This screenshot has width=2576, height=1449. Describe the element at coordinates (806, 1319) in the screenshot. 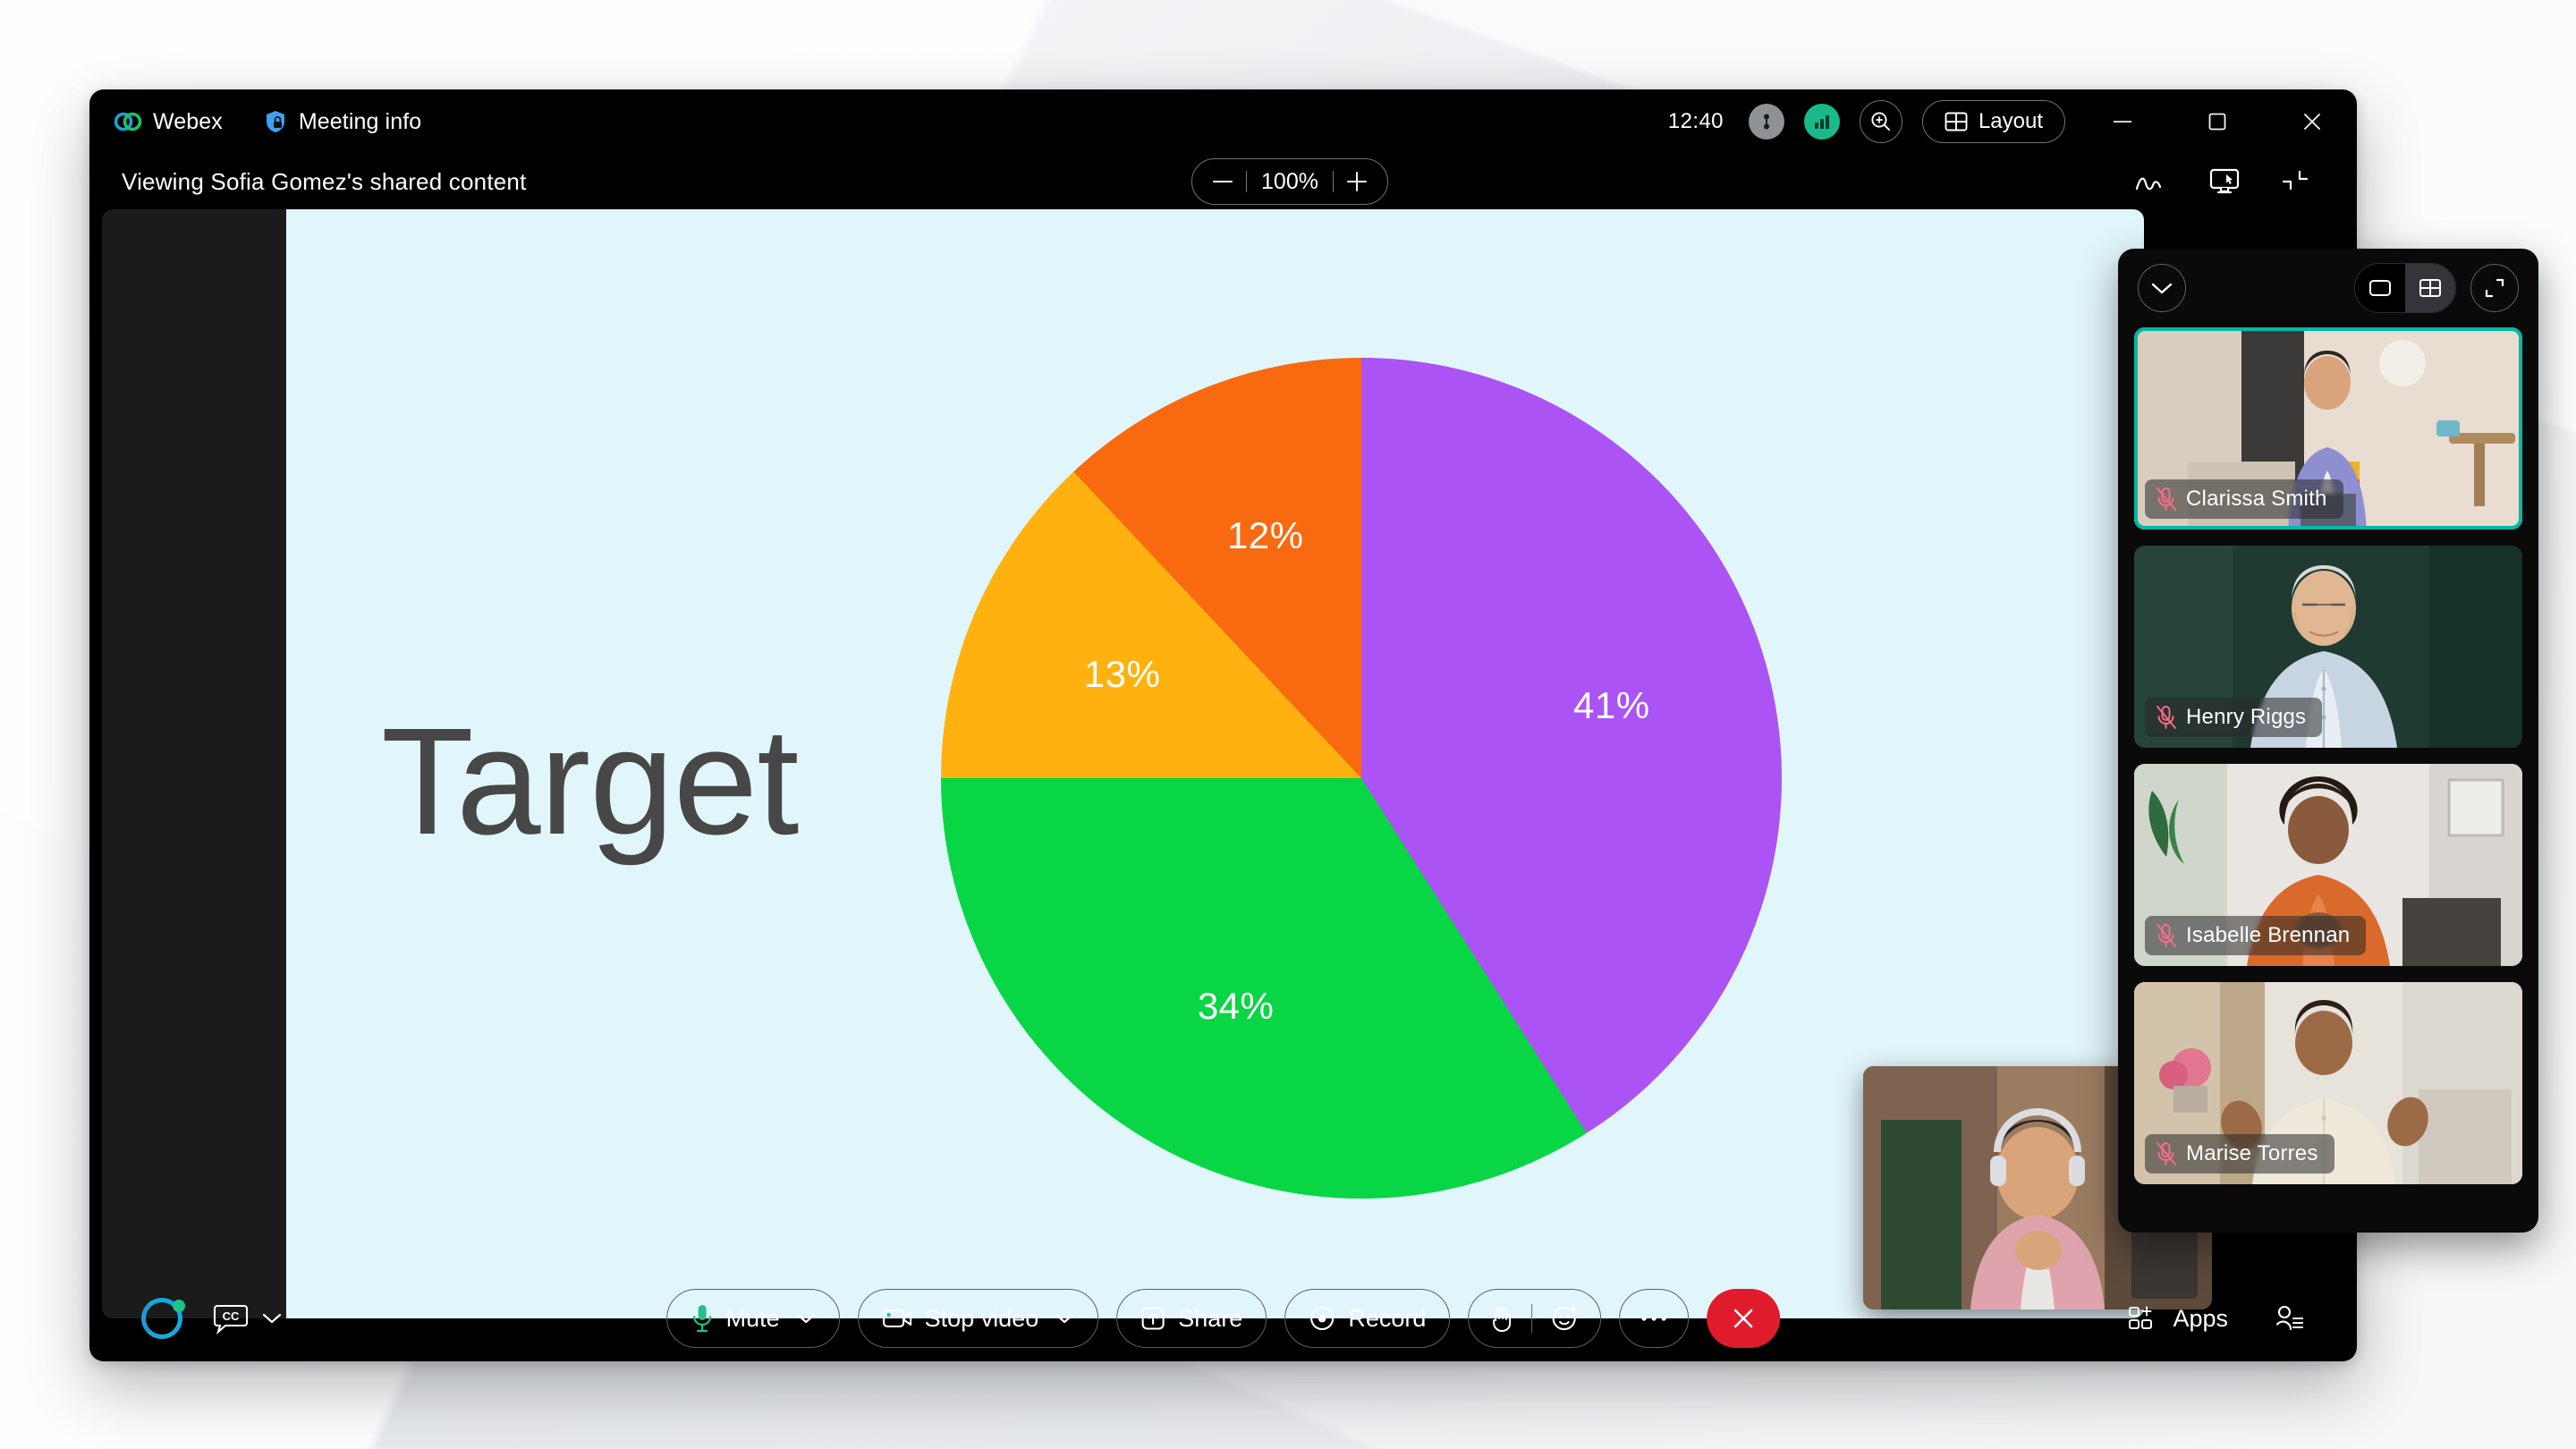

I see `mute-chevron-down-icon` at that location.